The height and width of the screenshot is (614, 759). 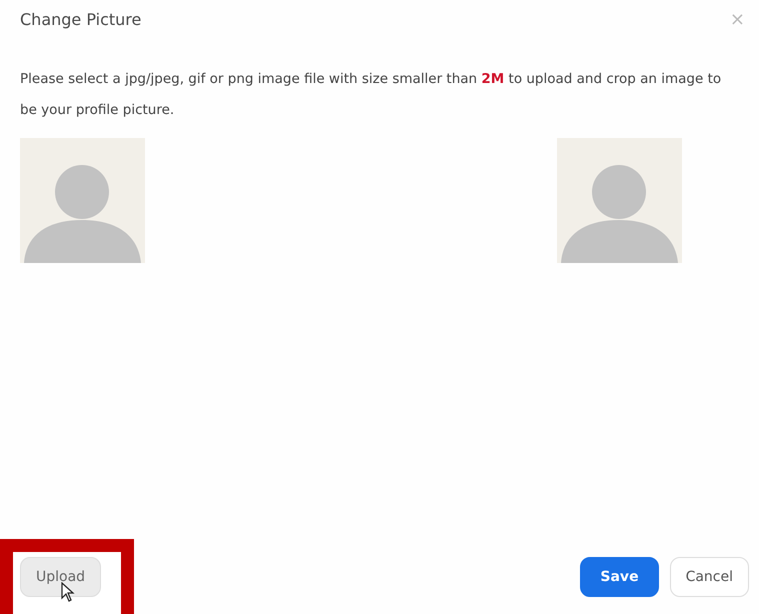 What do you see at coordinates (61, 577) in the screenshot?
I see `upload-button: Upload` at bounding box center [61, 577].